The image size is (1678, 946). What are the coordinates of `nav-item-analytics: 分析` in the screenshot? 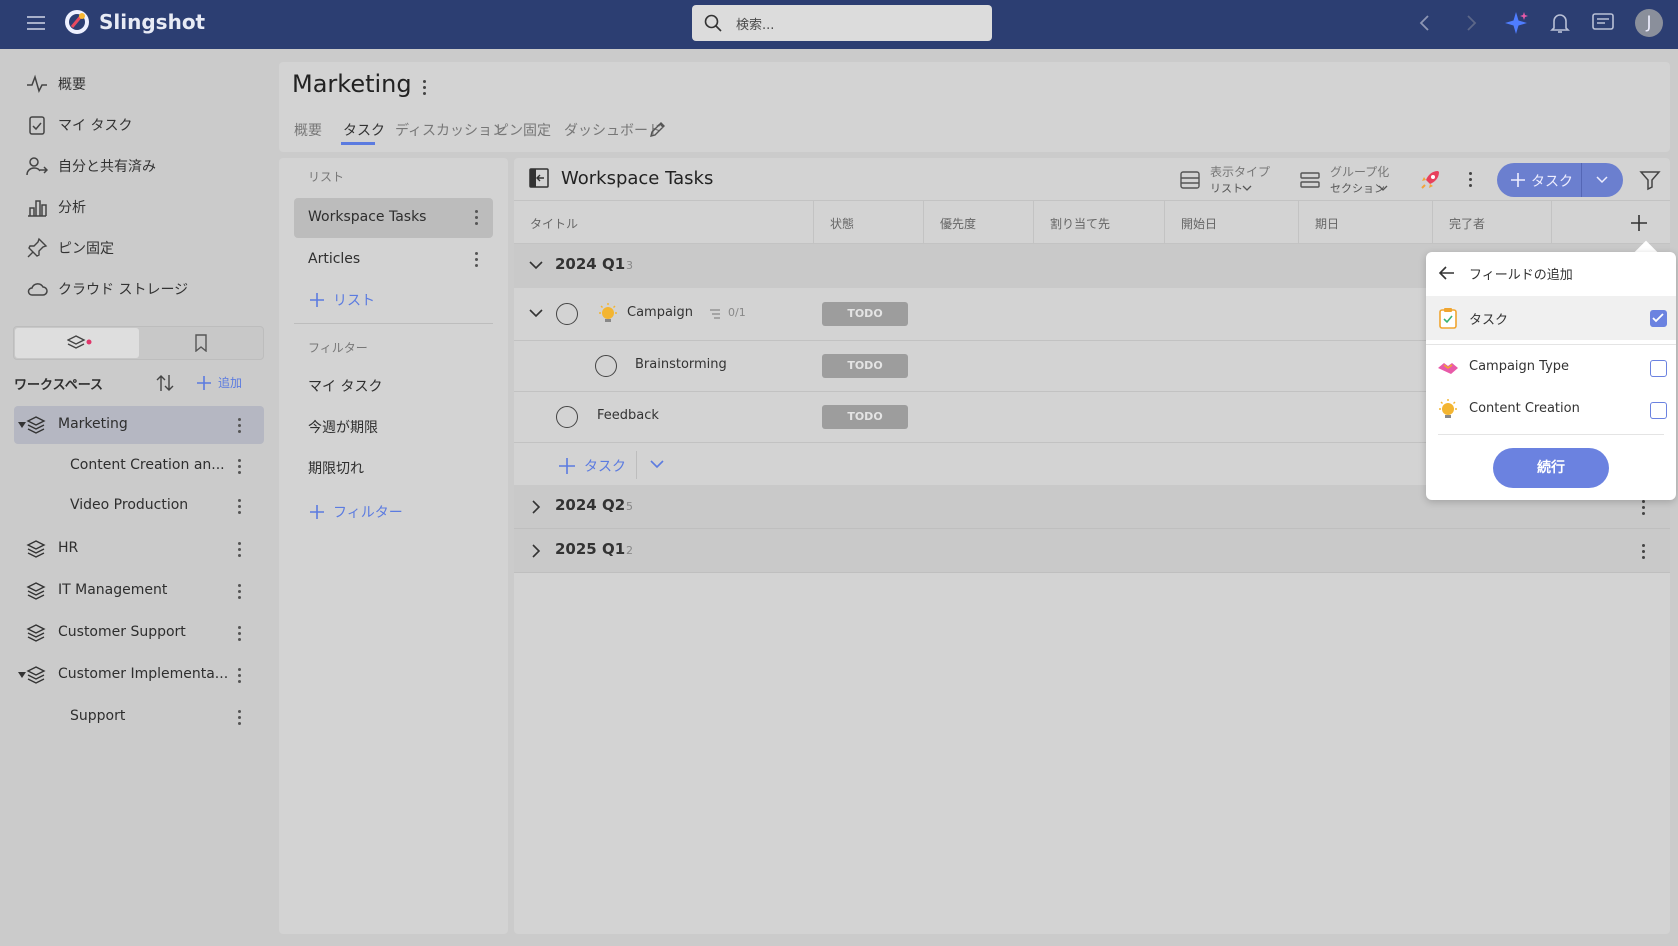 It's located at (56, 207).